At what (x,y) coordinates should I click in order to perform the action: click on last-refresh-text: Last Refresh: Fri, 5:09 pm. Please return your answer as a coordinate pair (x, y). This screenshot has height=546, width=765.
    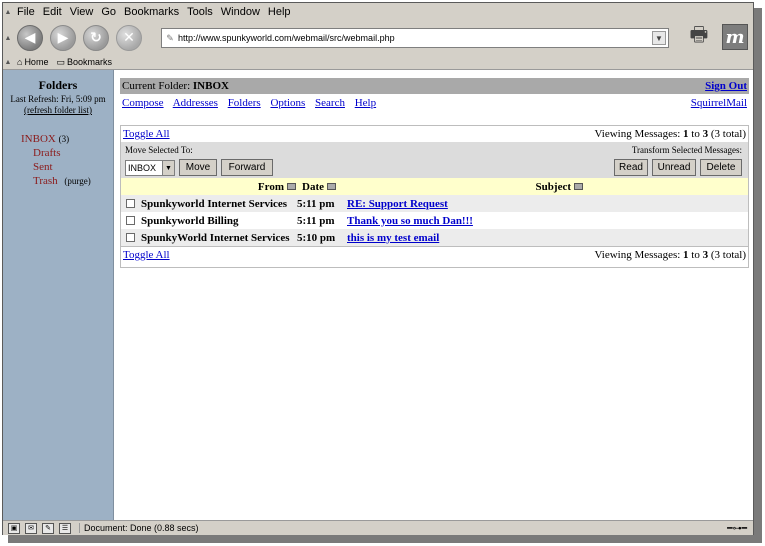
    Looking at the image, I should click on (58, 99).